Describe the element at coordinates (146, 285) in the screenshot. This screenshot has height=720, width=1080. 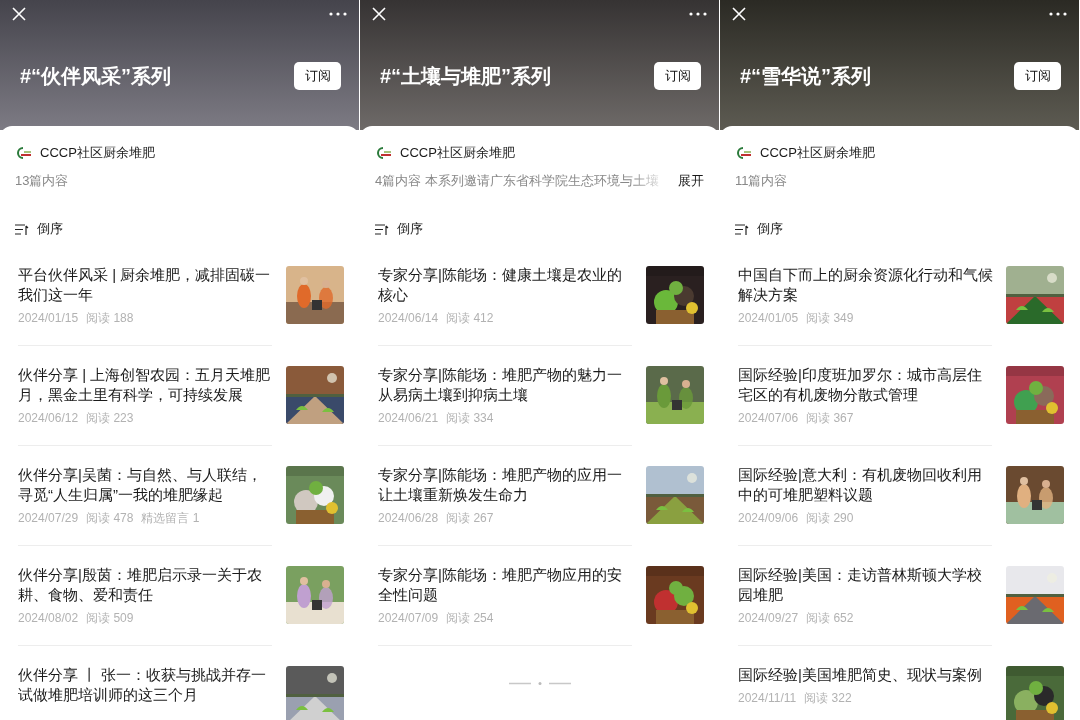
I see `article-title: 平台伙伴风采 | 厨余堆肥，减排固碳一我们这一年` at that location.